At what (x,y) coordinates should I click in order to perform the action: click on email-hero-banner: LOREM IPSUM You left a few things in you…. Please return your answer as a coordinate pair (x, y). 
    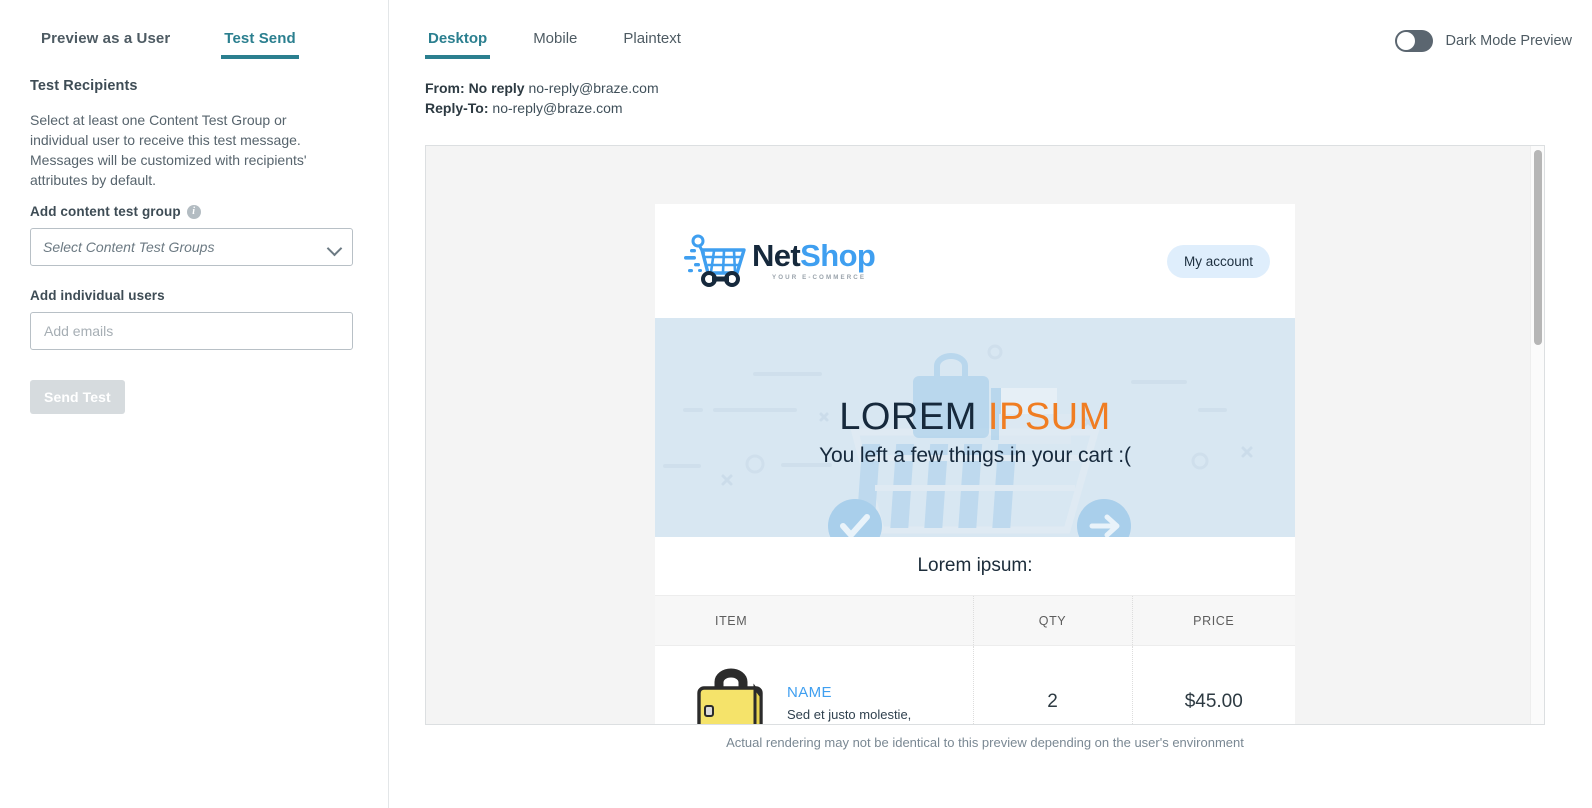
    Looking at the image, I should click on (975, 427).